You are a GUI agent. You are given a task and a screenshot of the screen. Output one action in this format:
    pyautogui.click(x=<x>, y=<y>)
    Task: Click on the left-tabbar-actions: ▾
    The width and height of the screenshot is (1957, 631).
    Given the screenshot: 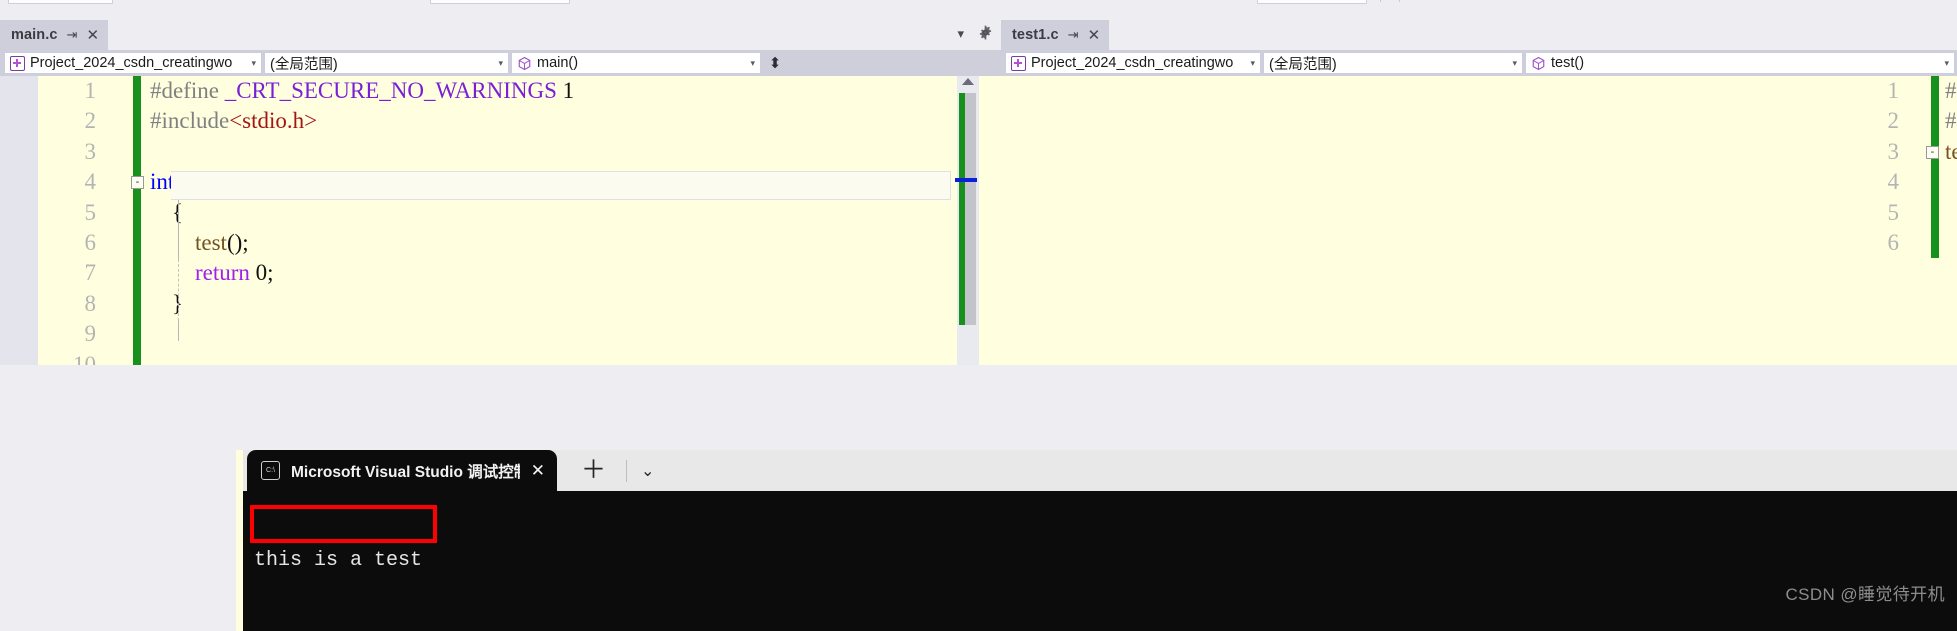 What is the action you would take?
    pyautogui.click(x=975, y=33)
    